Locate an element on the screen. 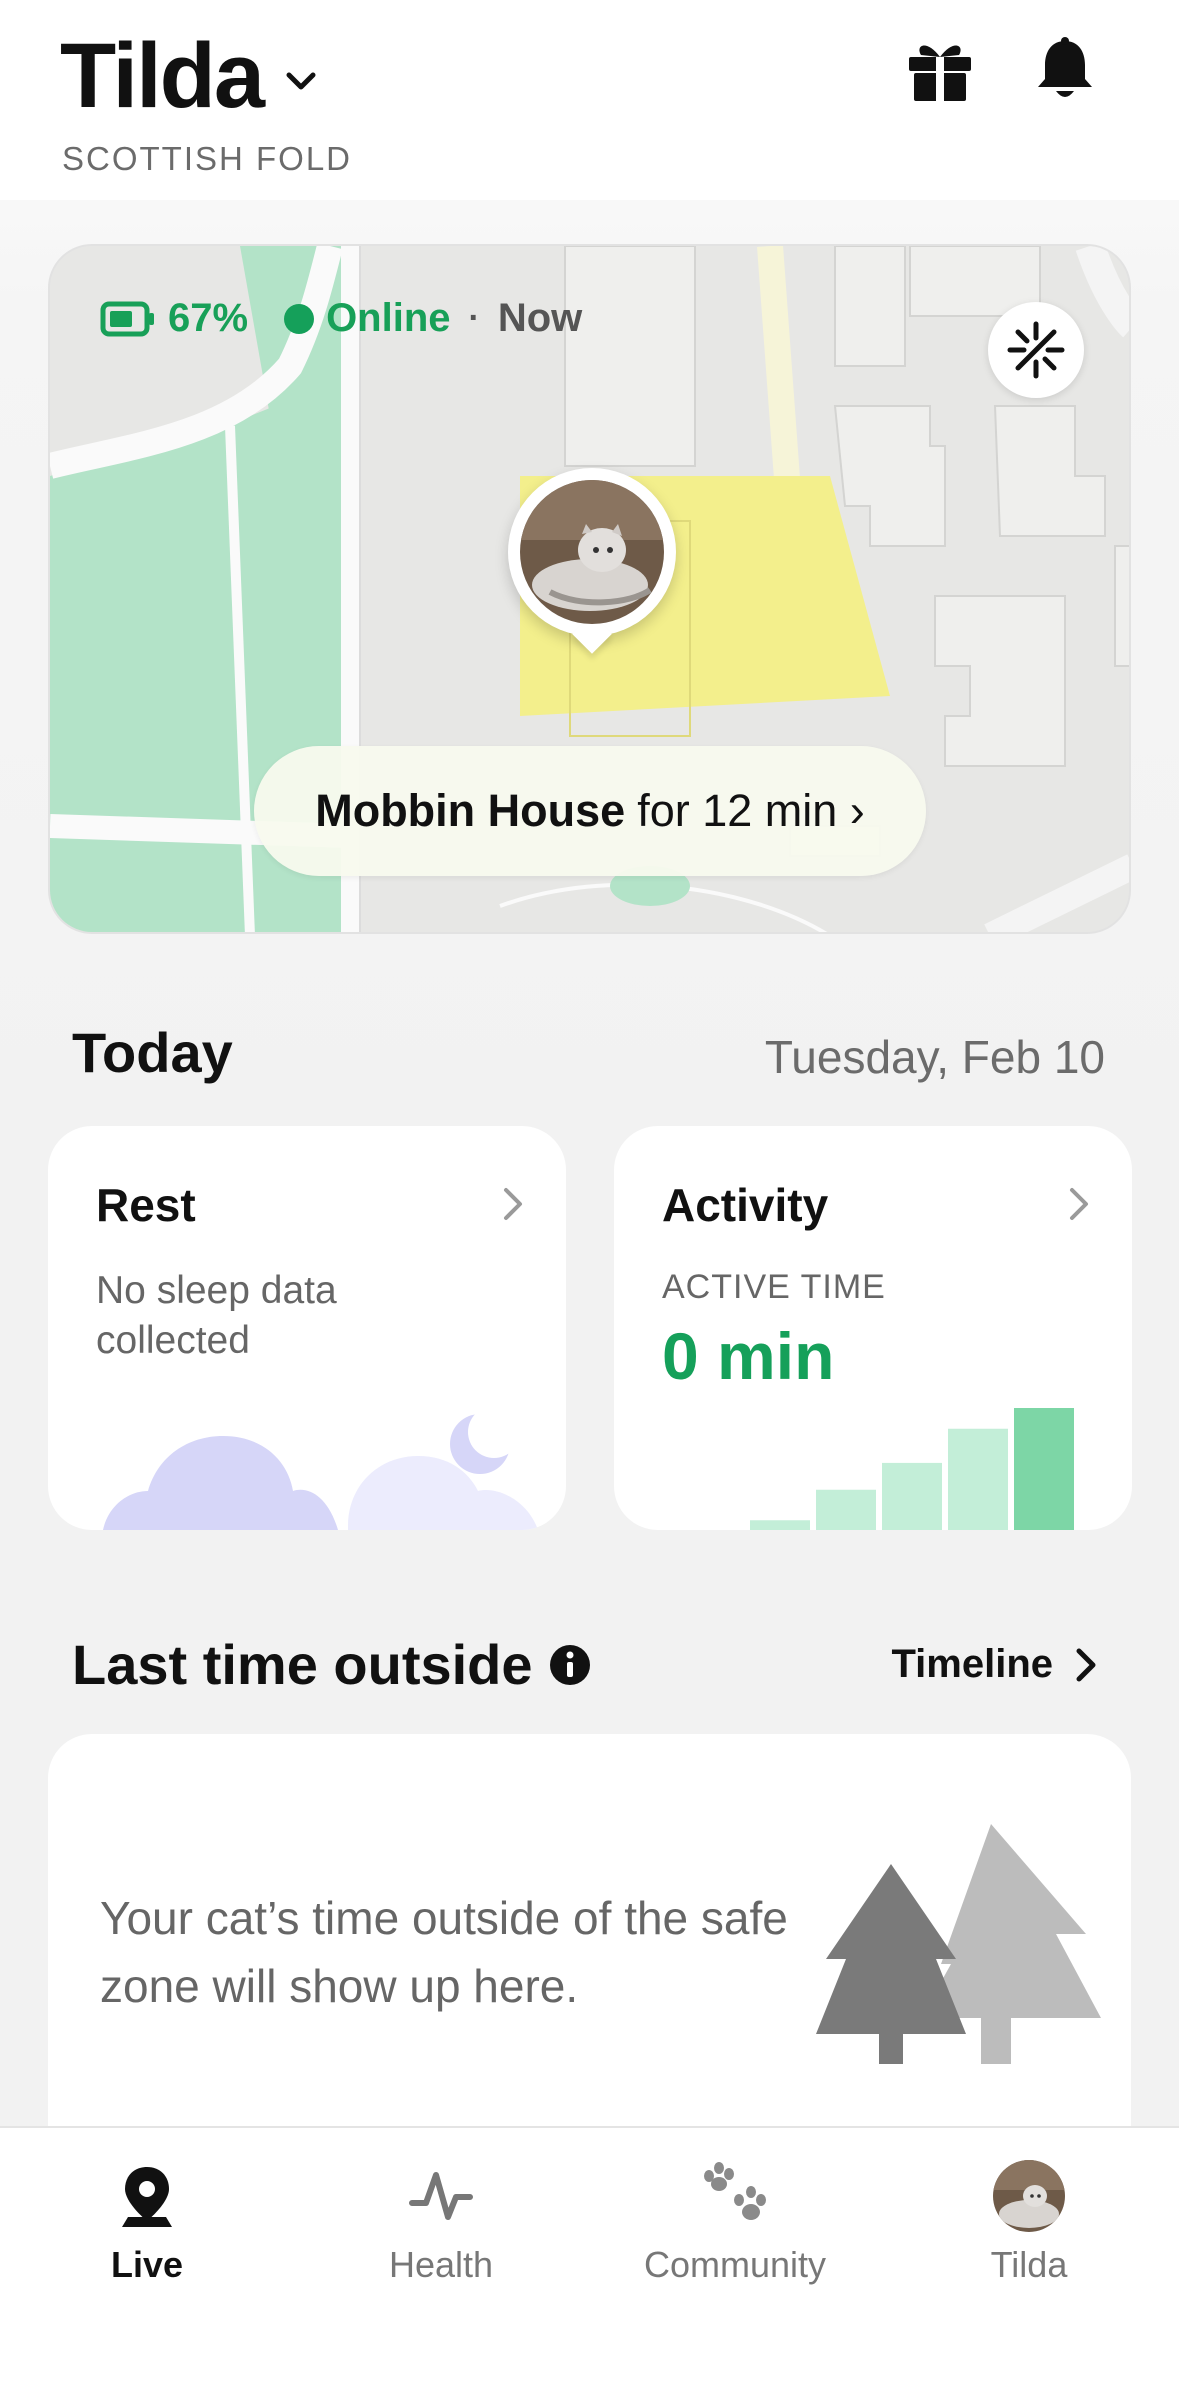  pet-avatar is located at coordinates (1029, 2196).